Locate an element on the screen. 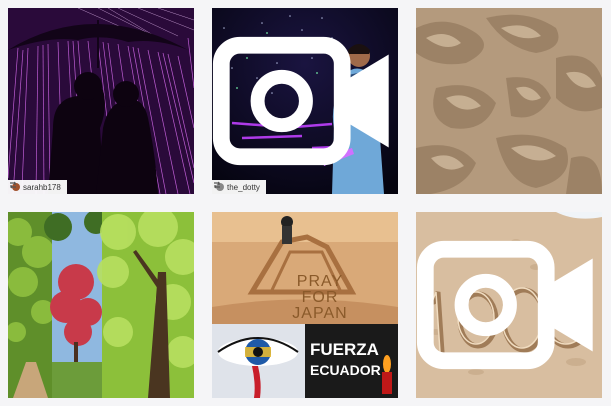  repost-caption: sarahb178 is located at coordinates (37, 187).